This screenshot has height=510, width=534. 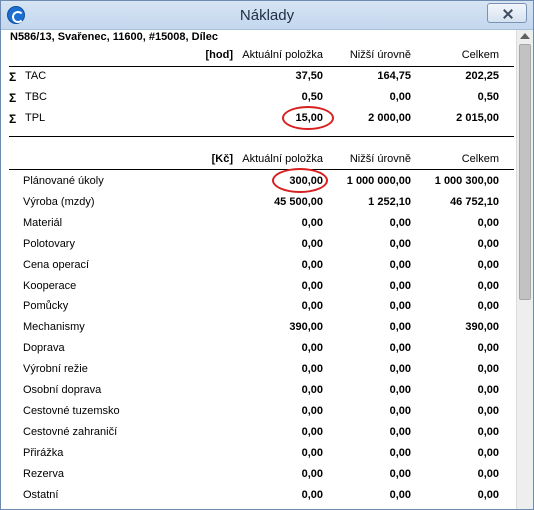 What do you see at coordinates (258, 331) in the screenshot?
I see `cost-row: Mechanismy 390,00 0,00 390,00` at bounding box center [258, 331].